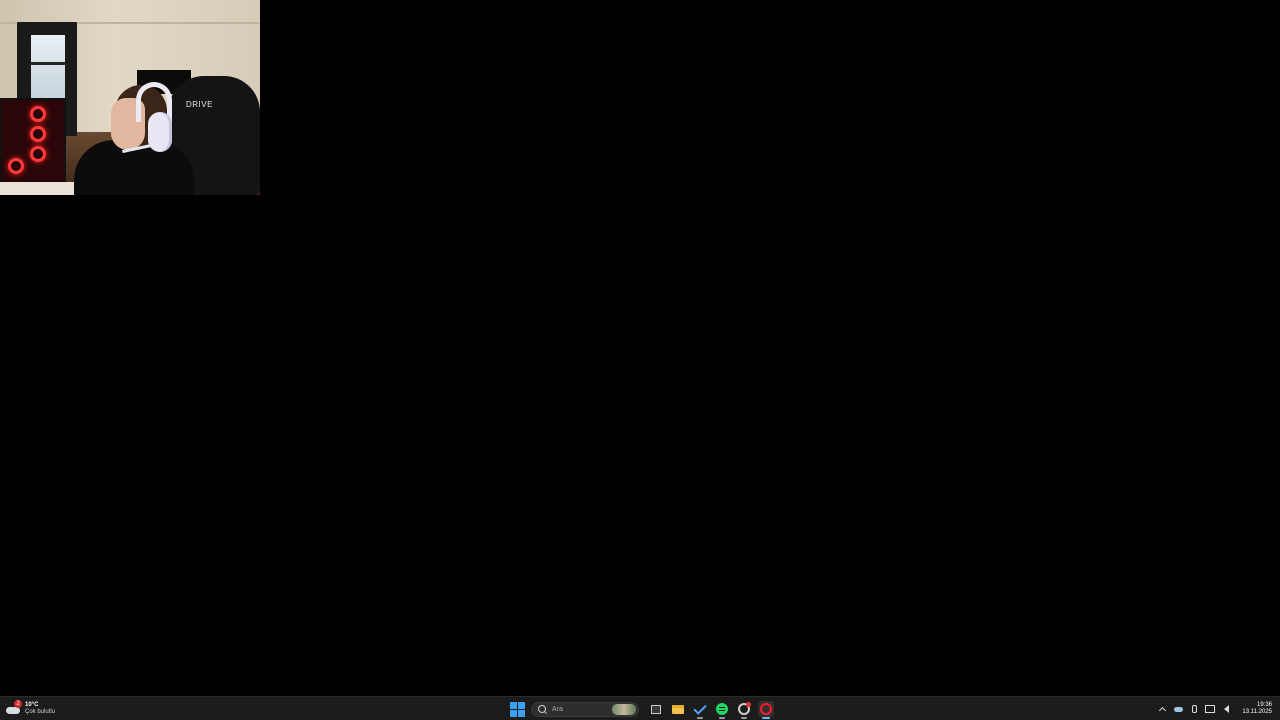 The height and width of the screenshot is (720, 1280). I want to click on folder-icon, so click(678, 709).